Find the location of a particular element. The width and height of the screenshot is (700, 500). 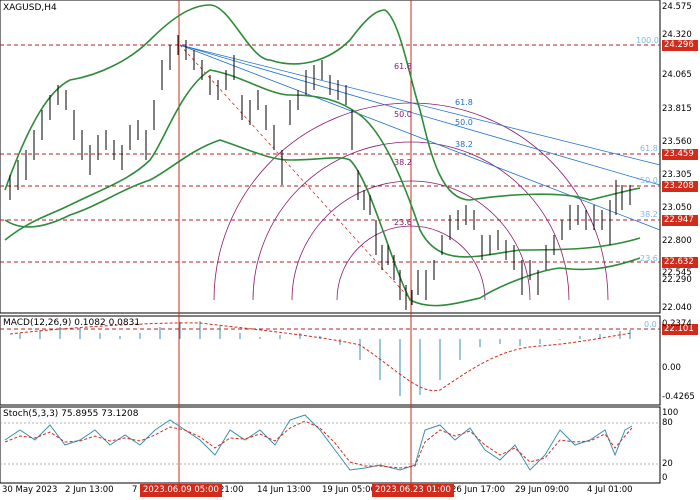

fib-label: 0.0 is located at coordinates (650, 324).